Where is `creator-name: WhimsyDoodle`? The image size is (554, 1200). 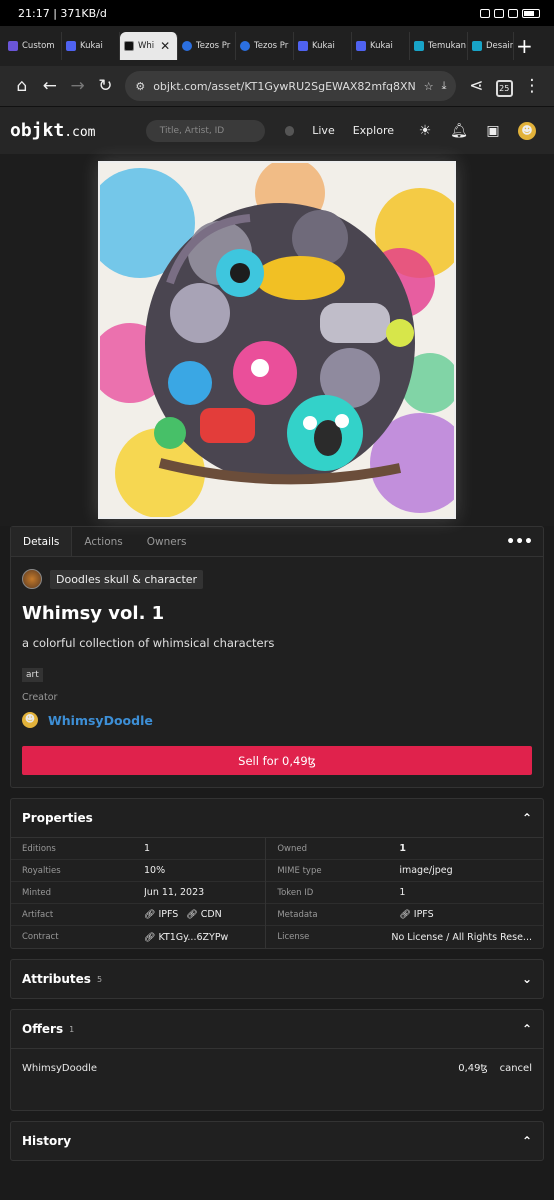 creator-name: WhimsyDoodle is located at coordinates (100, 720).